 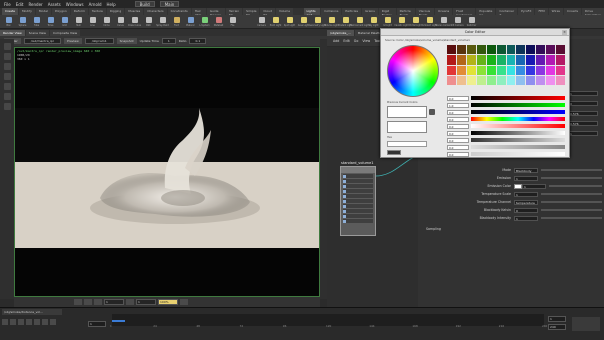 What do you see at coordinates (8, 21) in the screenshot?
I see `shelf-tool-box: Box` at bounding box center [8, 21].